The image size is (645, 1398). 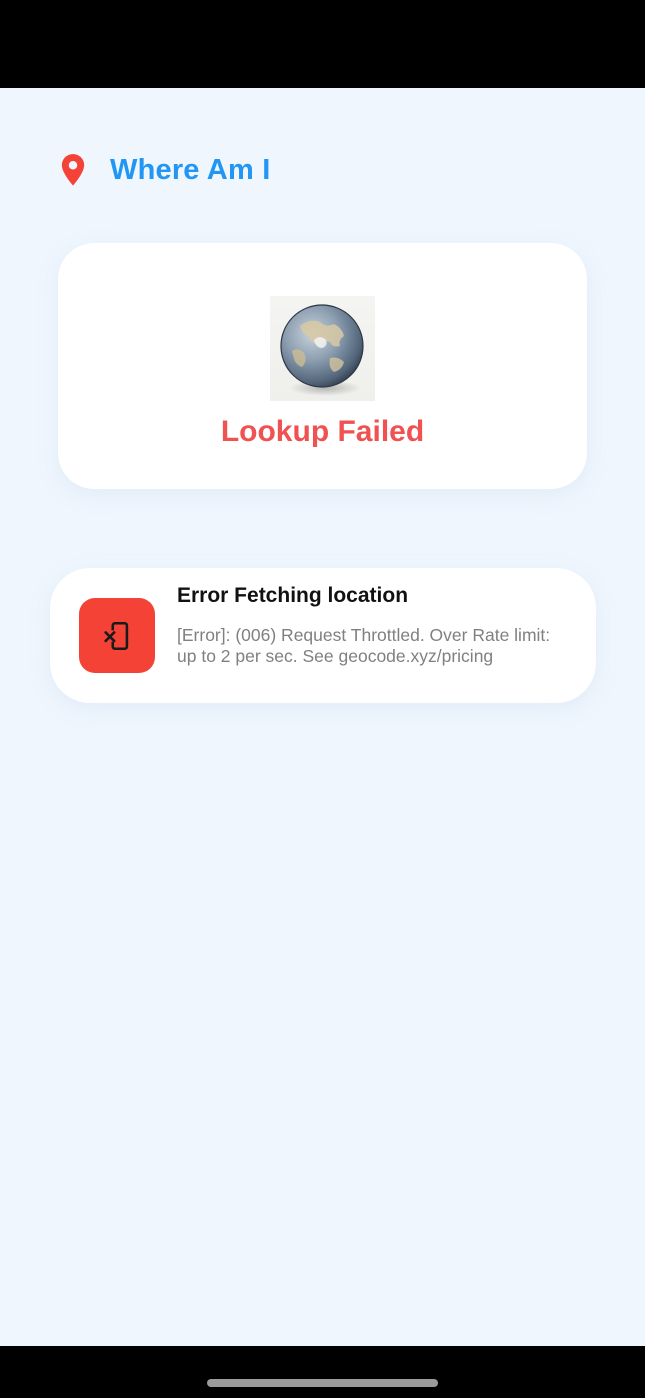 I want to click on lookup-status-card: Lookup Failed, so click(x=322, y=366).